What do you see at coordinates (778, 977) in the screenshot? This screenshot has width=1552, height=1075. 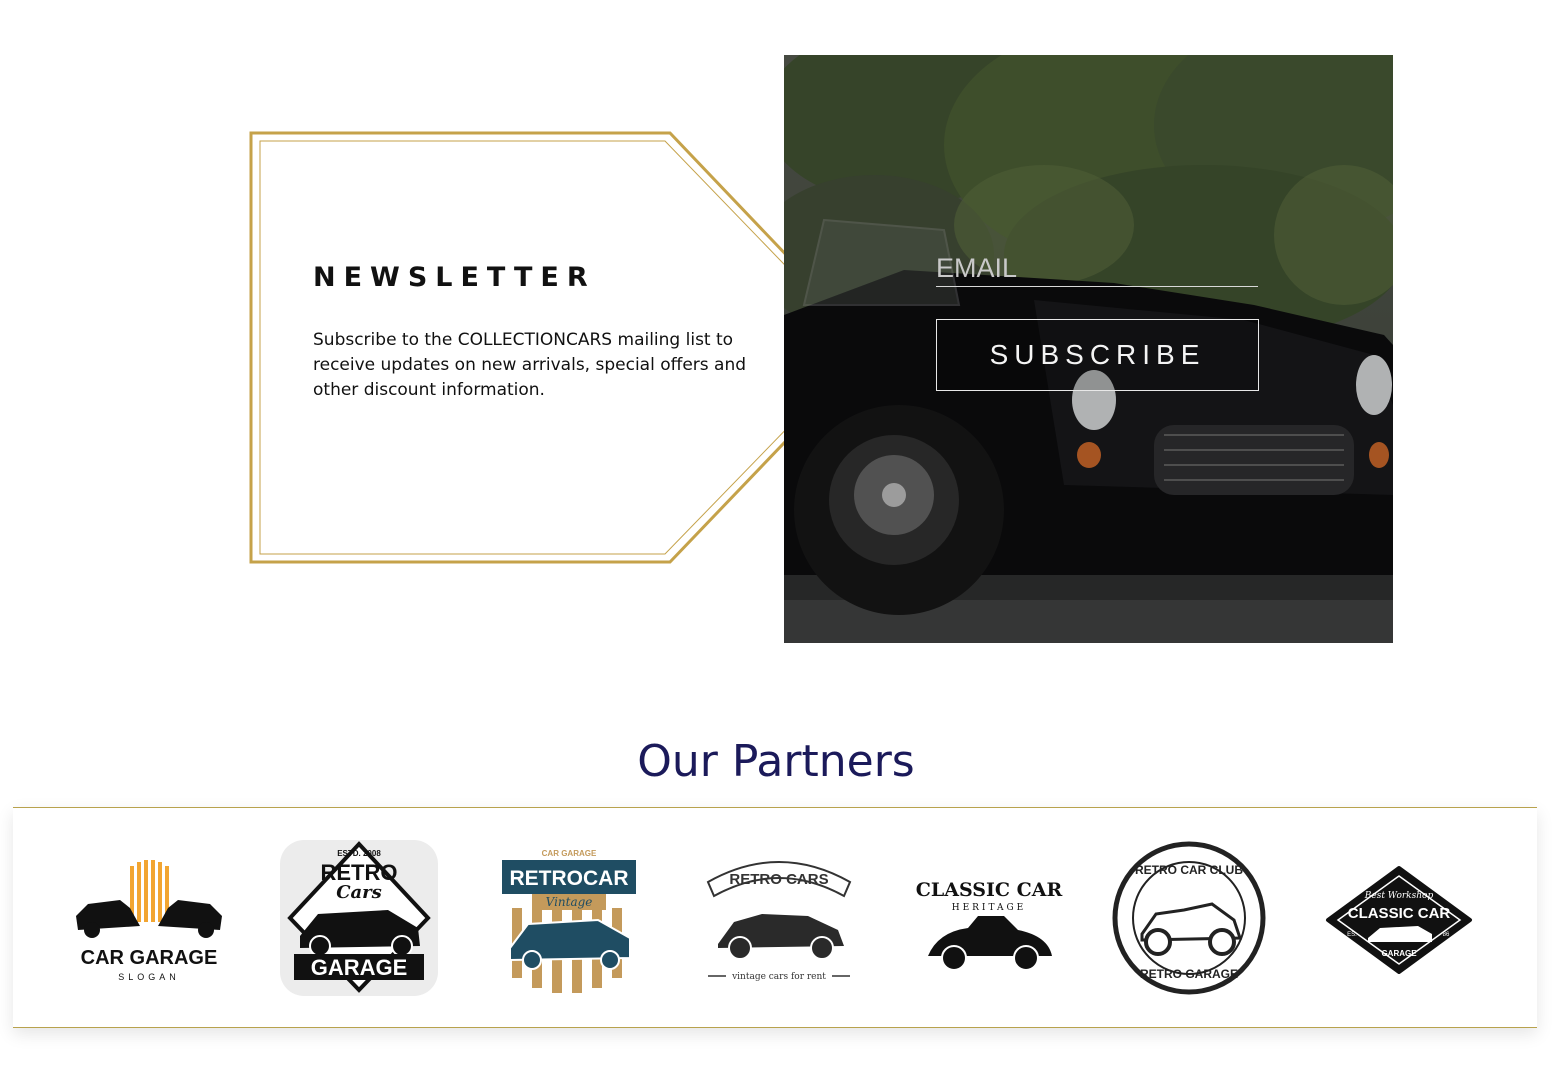 I see `retro-cars-rent-tagline: vintage cars for rent` at bounding box center [778, 977].